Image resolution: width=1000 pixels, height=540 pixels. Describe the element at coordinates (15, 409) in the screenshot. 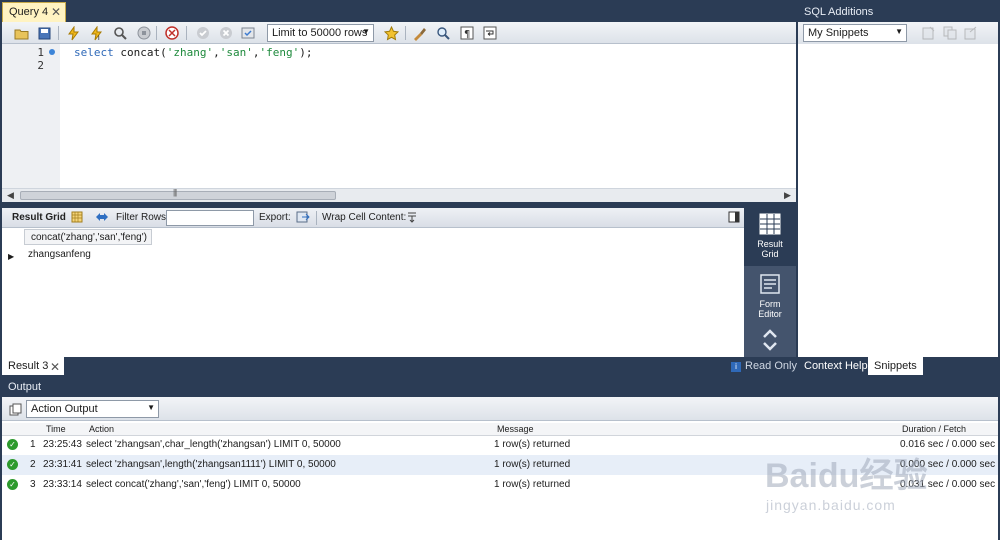

I see `copy-output-icon` at that location.